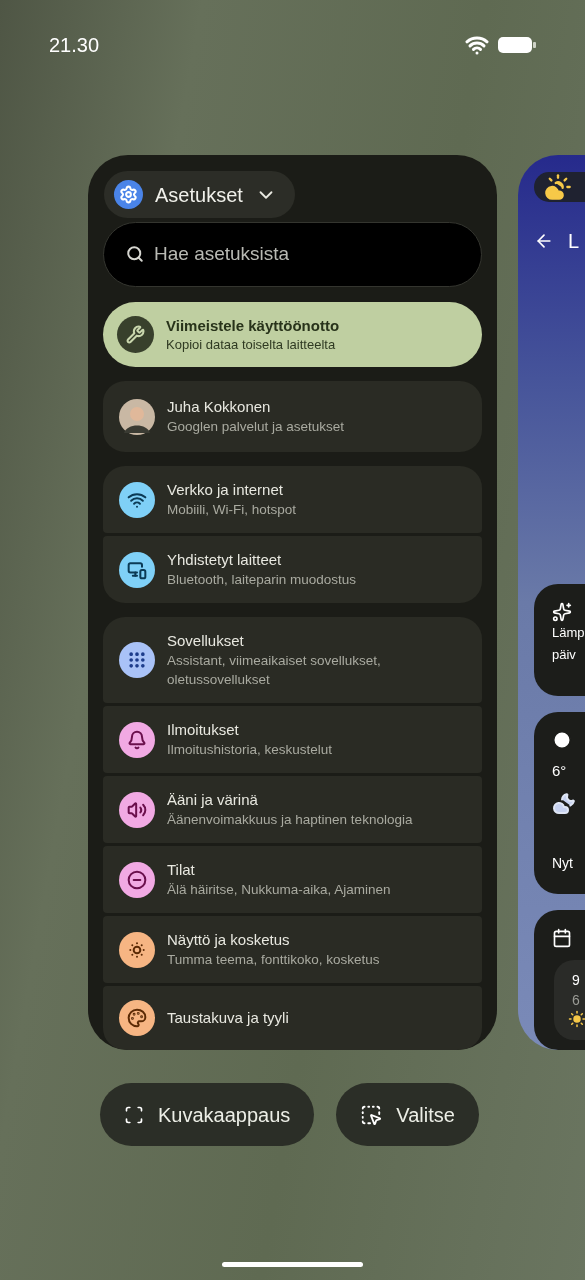 Image resolution: width=585 pixels, height=1280 pixels. What do you see at coordinates (134, 1114) in the screenshot?
I see `screenshot-icon` at bounding box center [134, 1114].